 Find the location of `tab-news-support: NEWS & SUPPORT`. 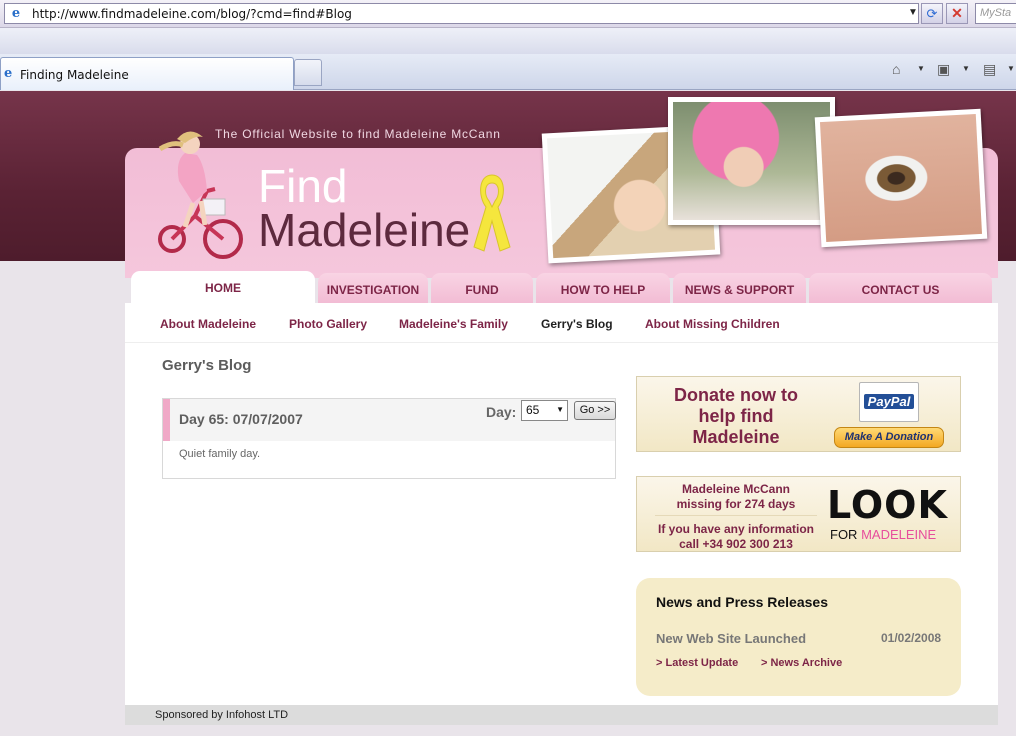

tab-news-support: NEWS & SUPPORT is located at coordinates (739, 288).